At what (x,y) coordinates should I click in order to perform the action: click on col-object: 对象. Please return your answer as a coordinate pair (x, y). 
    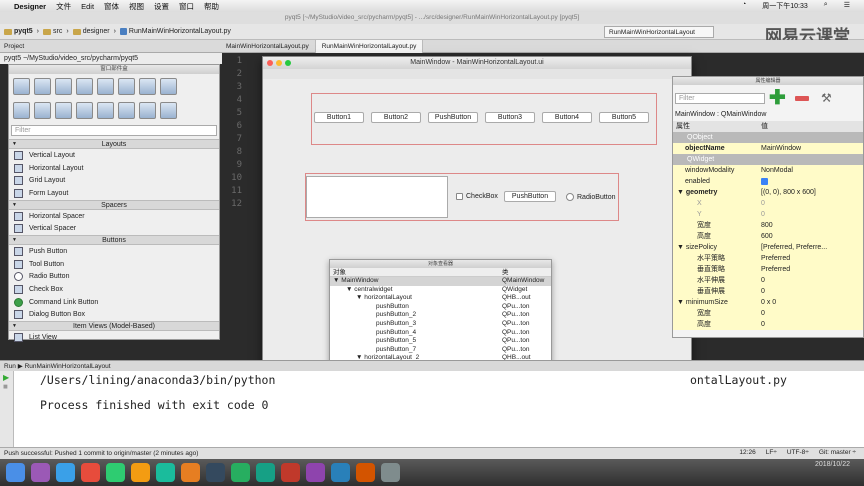
    Looking at the image, I should click on (416, 272).